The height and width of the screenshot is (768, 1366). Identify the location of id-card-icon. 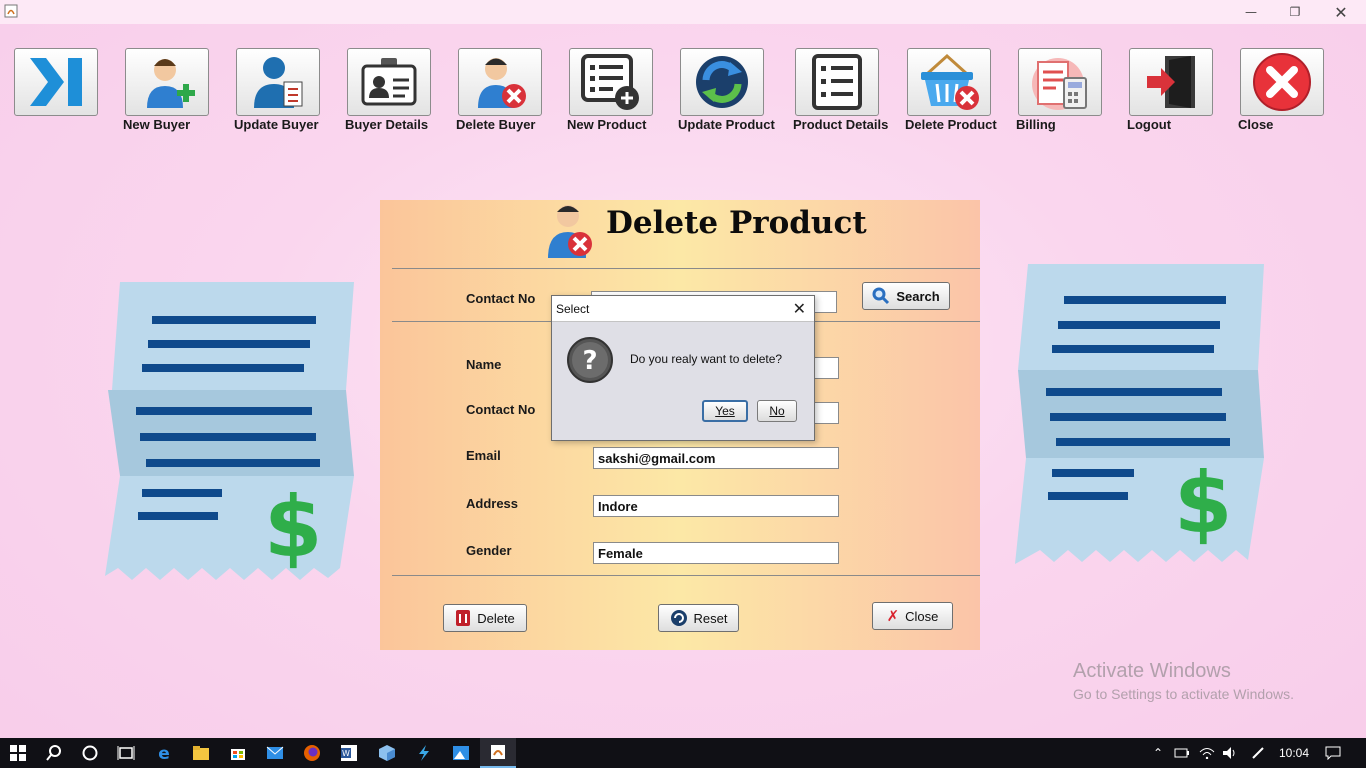
(389, 82).